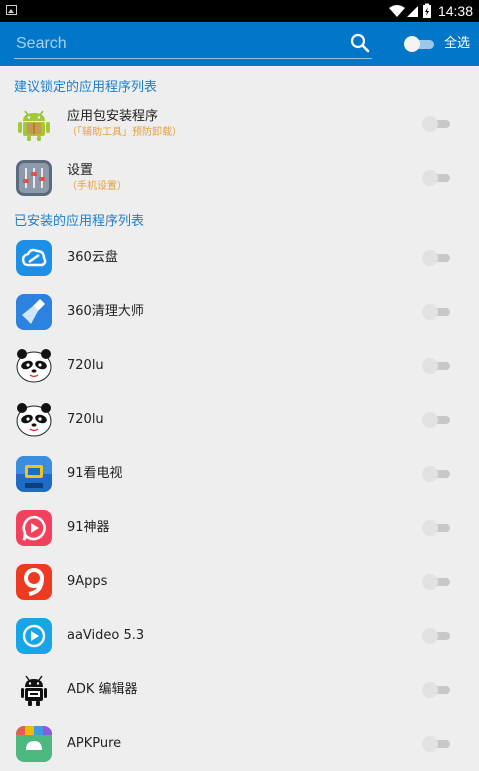 This screenshot has height=771, width=479. What do you see at coordinates (239, 744) in the screenshot?
I see `app-row: APKPure` at bounding box center [239, 744].